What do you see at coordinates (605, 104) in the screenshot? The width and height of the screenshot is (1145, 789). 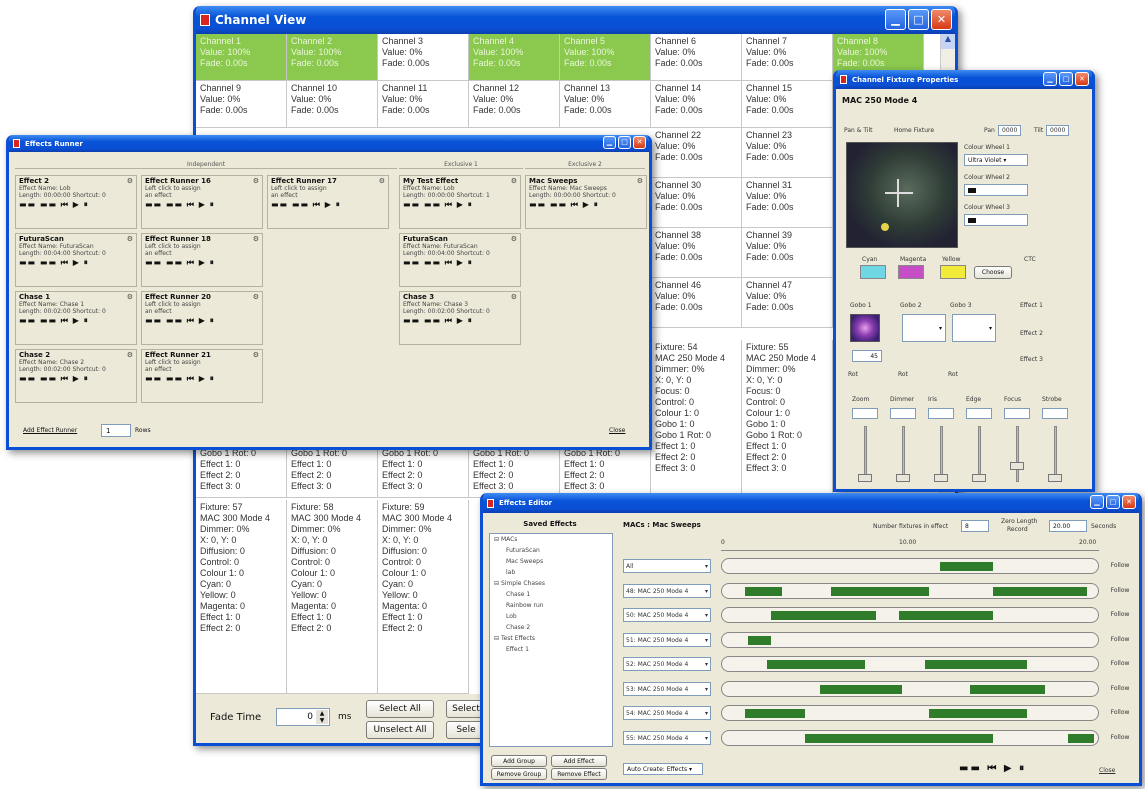 I see `channel-cell: Channel 13 Value: 0% Fade: 0.00s` at bounding box center [605, 104].